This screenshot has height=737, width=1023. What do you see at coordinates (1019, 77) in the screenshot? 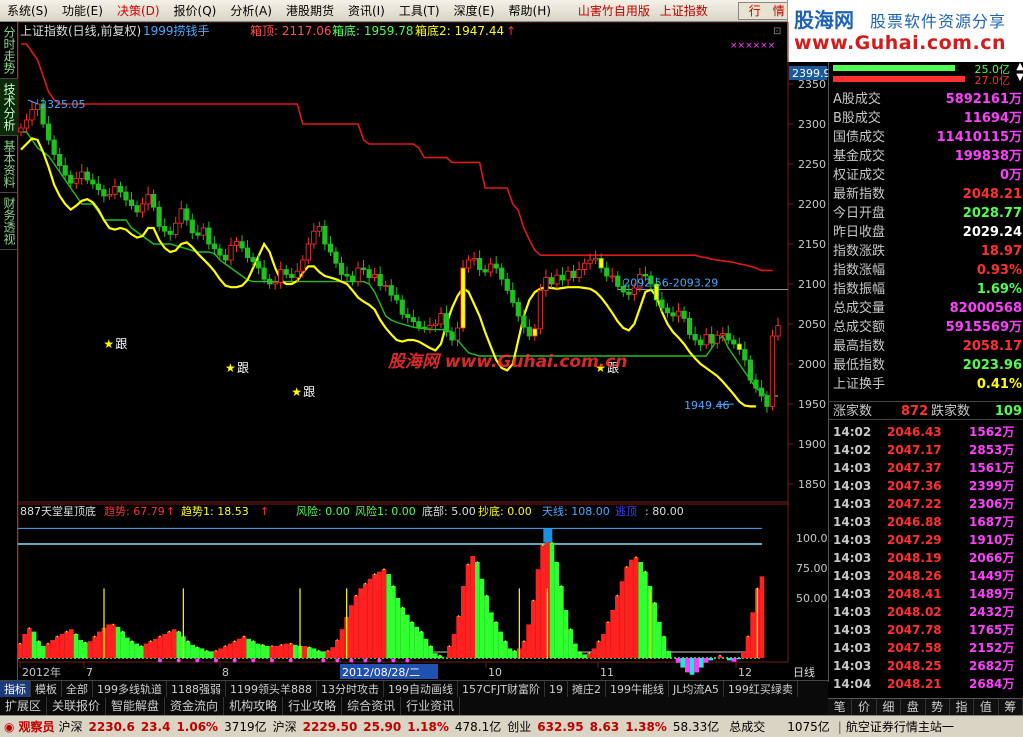
I see `outflow-icon: ▼` at bounding box center [1019, 77].